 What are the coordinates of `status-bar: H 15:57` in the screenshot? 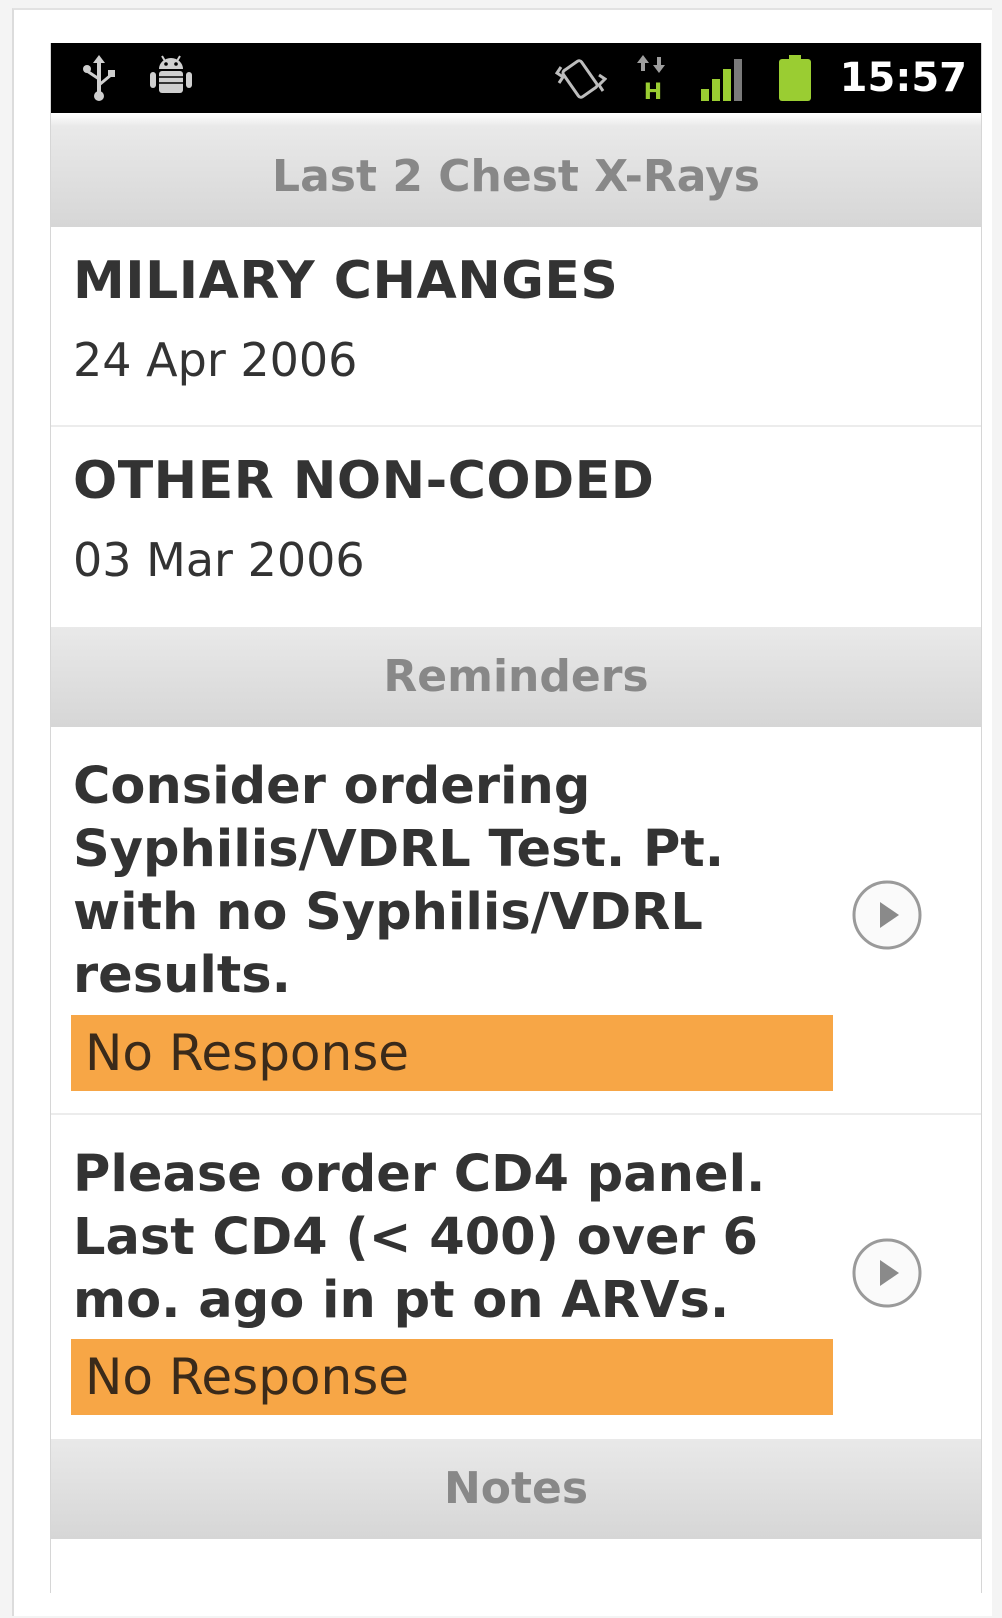 It's located at (516, 78).